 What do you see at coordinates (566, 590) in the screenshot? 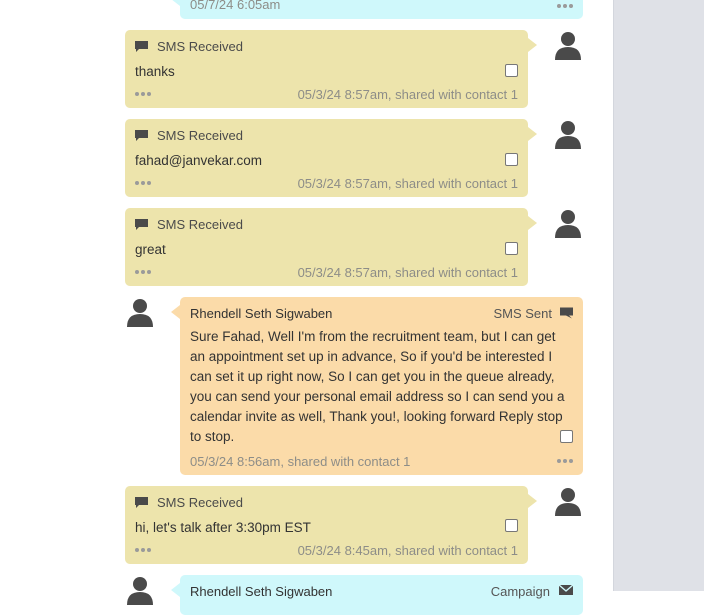
I see `envelope-icon` at bounding box center [566, 590].